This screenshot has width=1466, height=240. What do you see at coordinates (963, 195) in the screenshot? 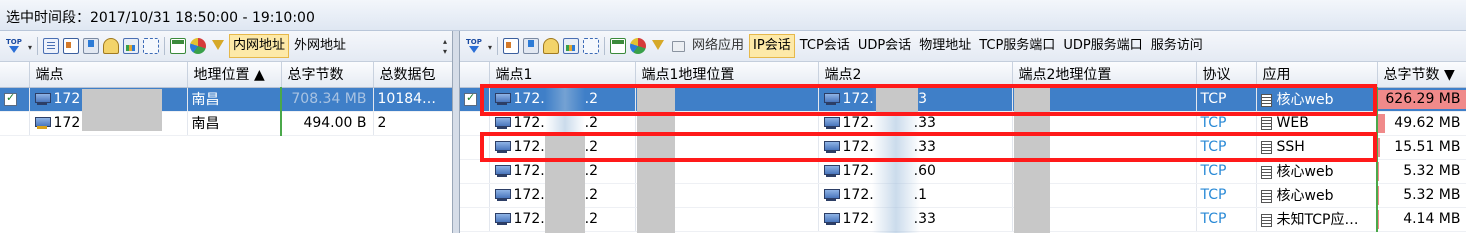
I see `table-row: 172. .2 172. .1 TCP 核心web 5.32 MB` at bounding box center [963, 195].